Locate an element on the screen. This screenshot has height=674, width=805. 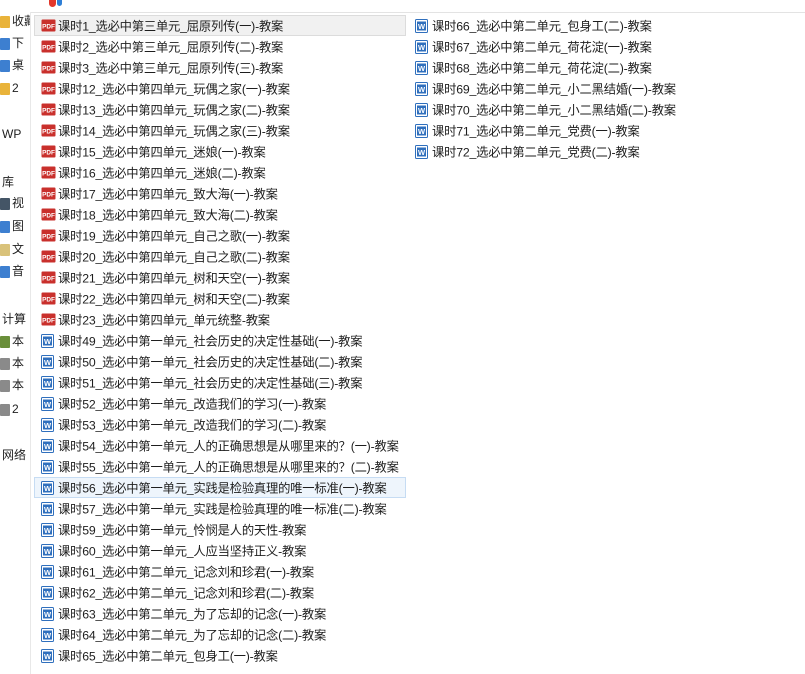
nav-item-label: 计算 is located at coordinates (14, 319).